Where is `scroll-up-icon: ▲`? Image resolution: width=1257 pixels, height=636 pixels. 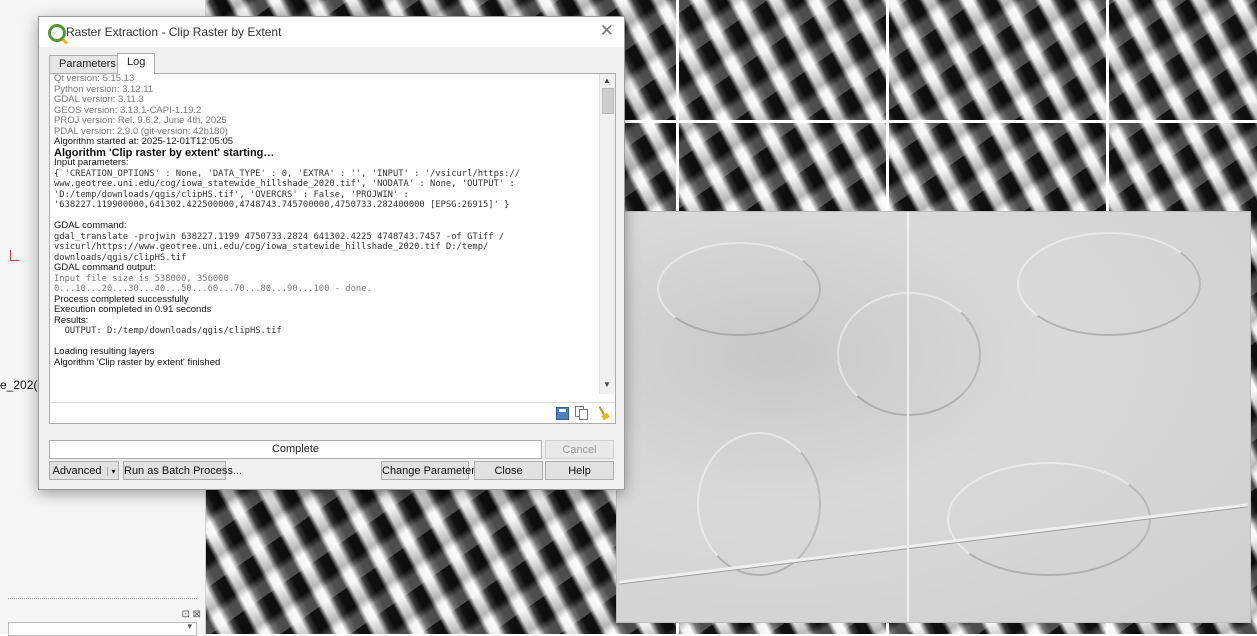 scroll-up-icon: ▲ is located at coordinates (607, 80).